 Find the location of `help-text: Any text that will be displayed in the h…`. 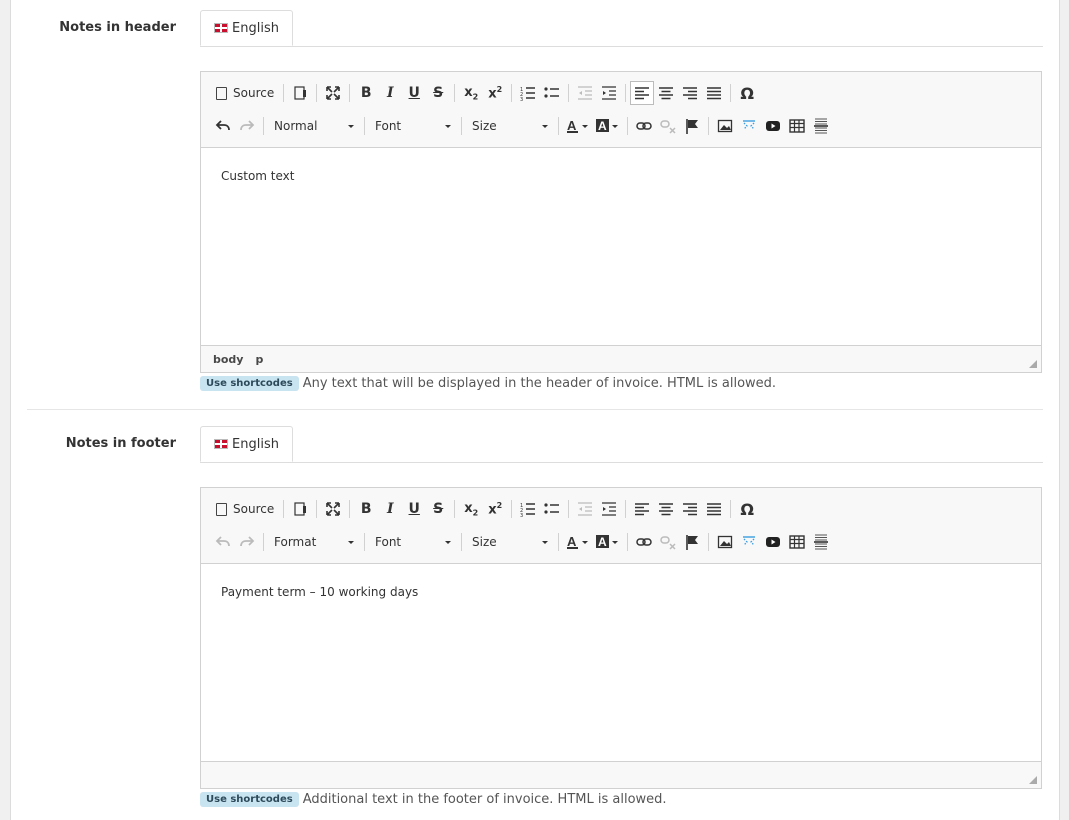

help-text: Any text that will be displayed in the h… is located at coordinates (539, 383).